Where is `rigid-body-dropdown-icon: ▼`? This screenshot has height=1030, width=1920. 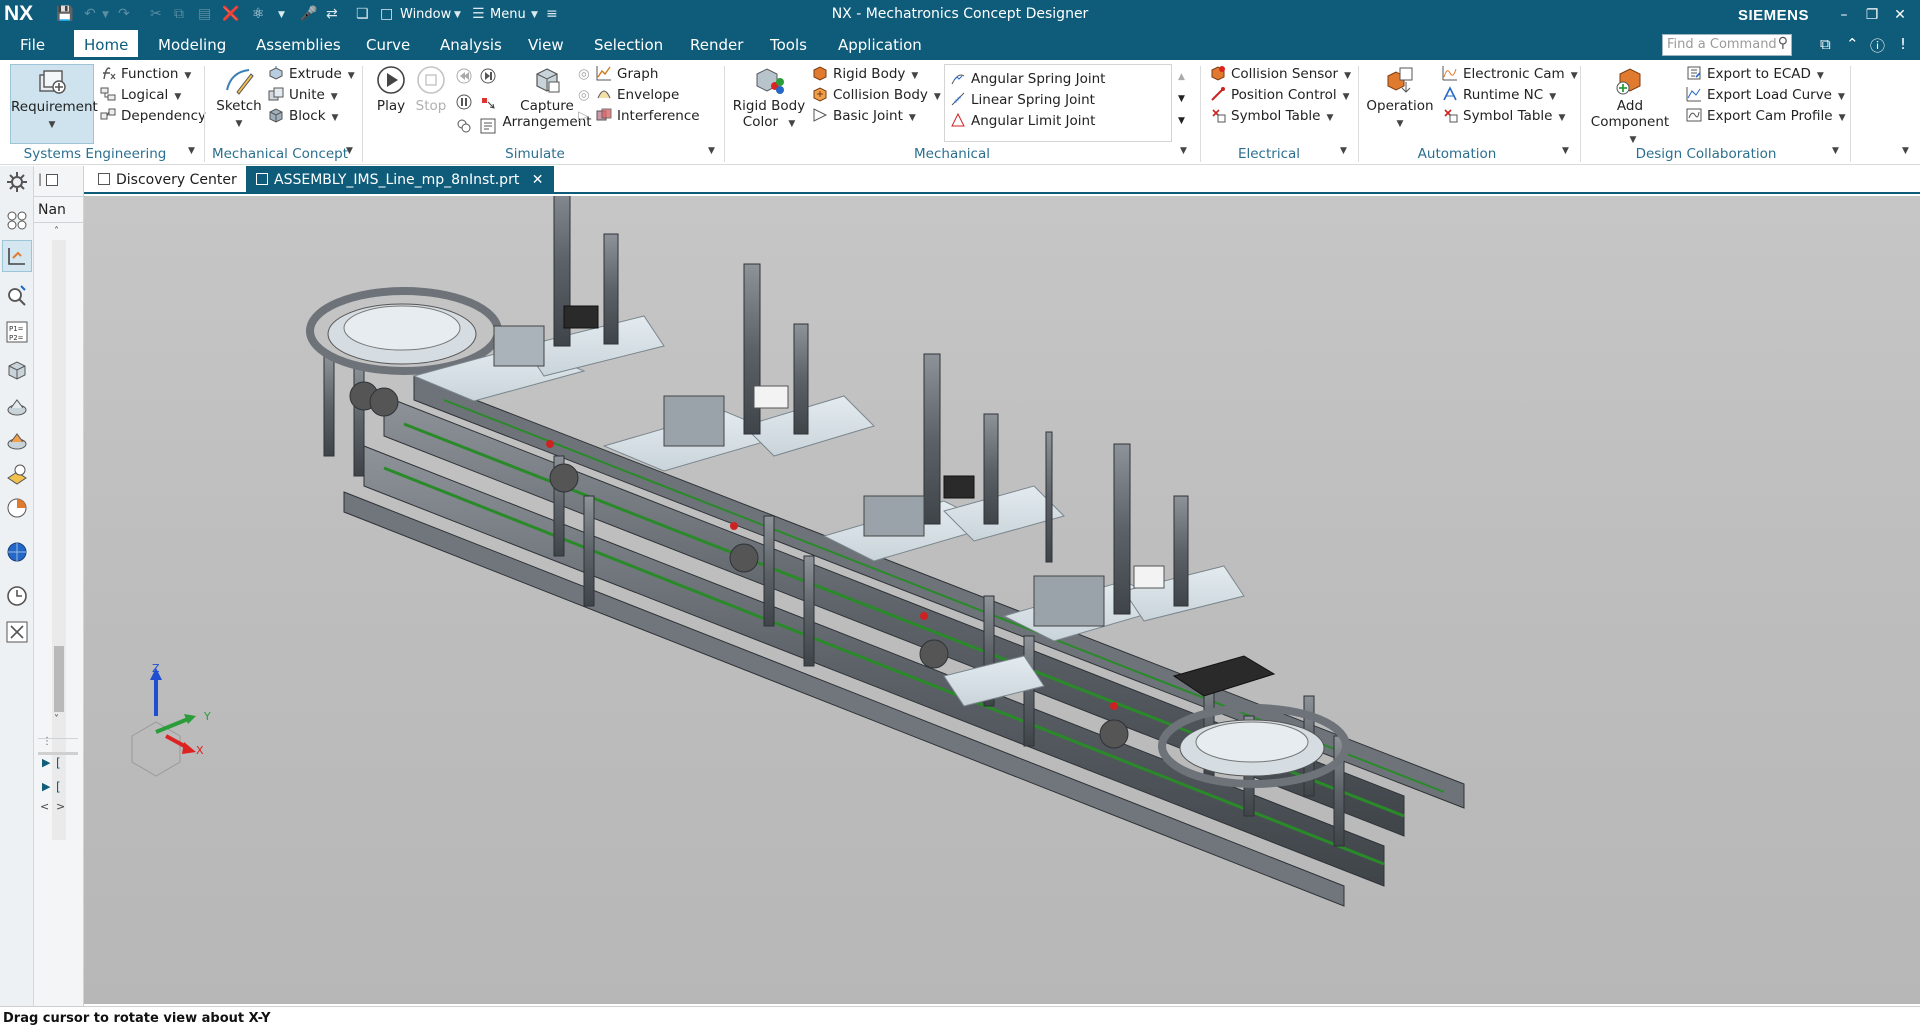
rigid-body-dropdown-icon: ▼ is located at coordinates (914, 76).